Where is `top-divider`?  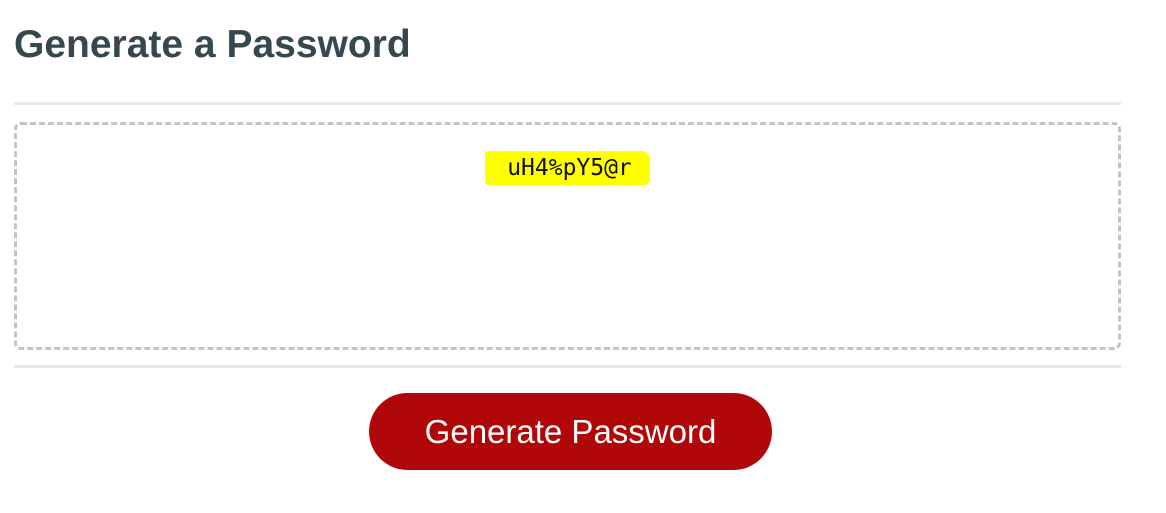 top-divider is located at coordinates (567, 103).